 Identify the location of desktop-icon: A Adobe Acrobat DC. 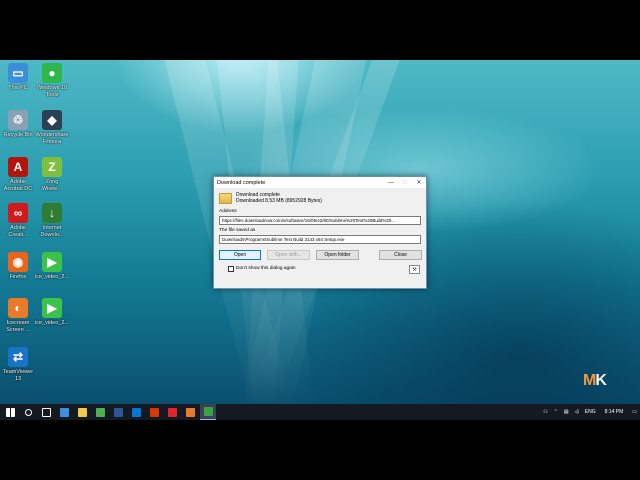
(18, 174).